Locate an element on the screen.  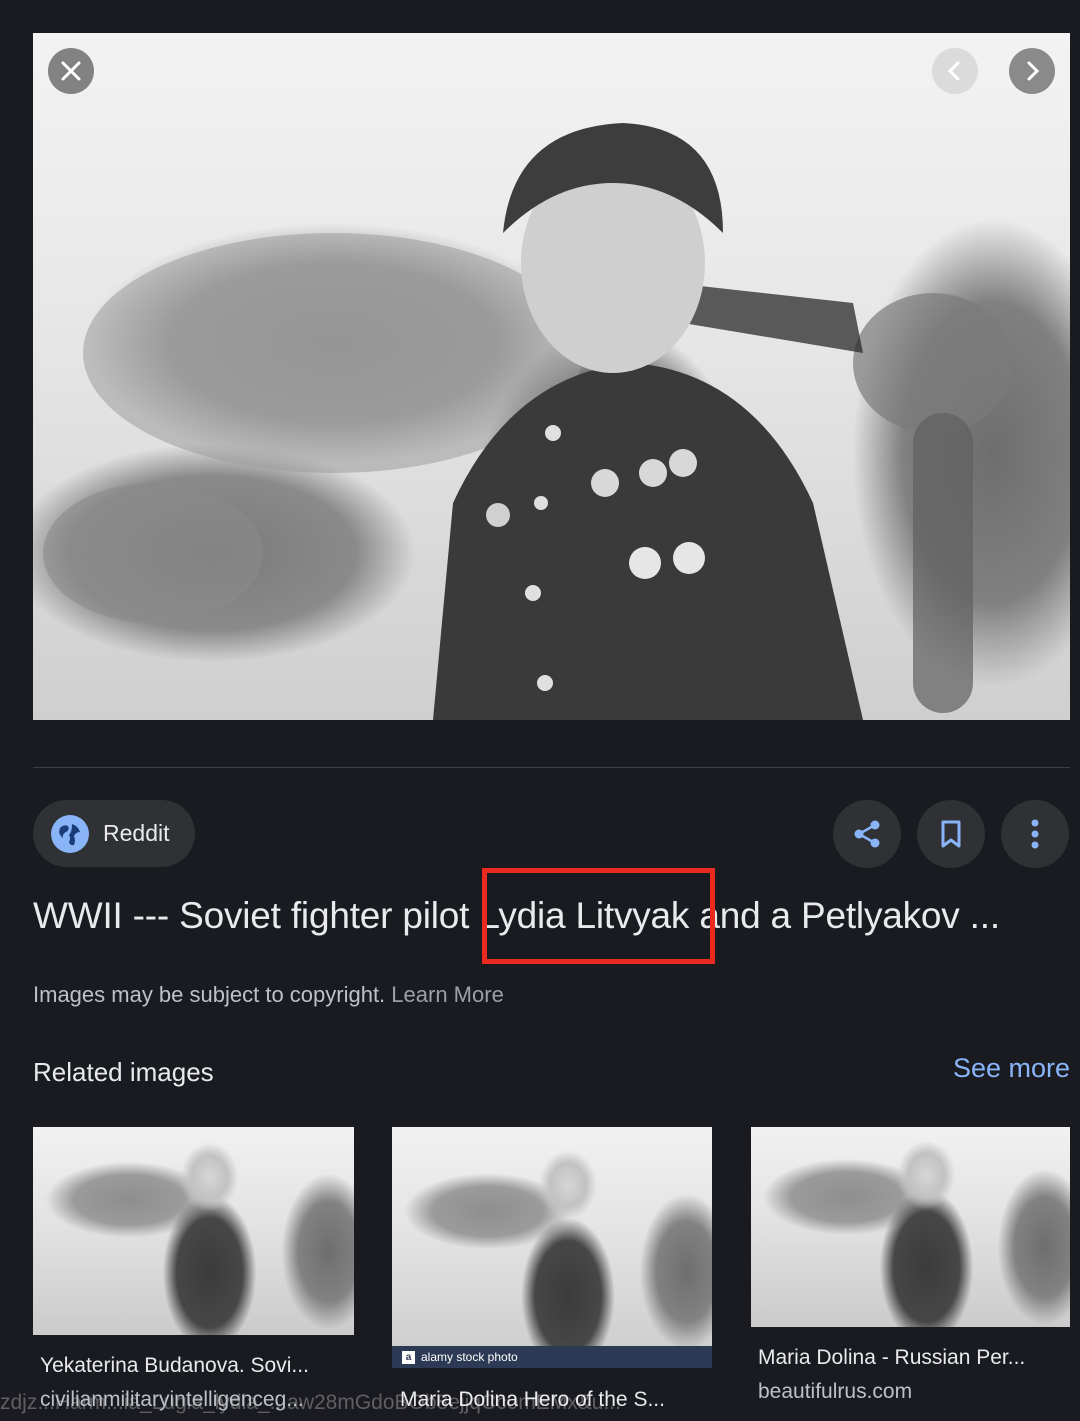
previous-image-button is located at coordinates (955, 71).